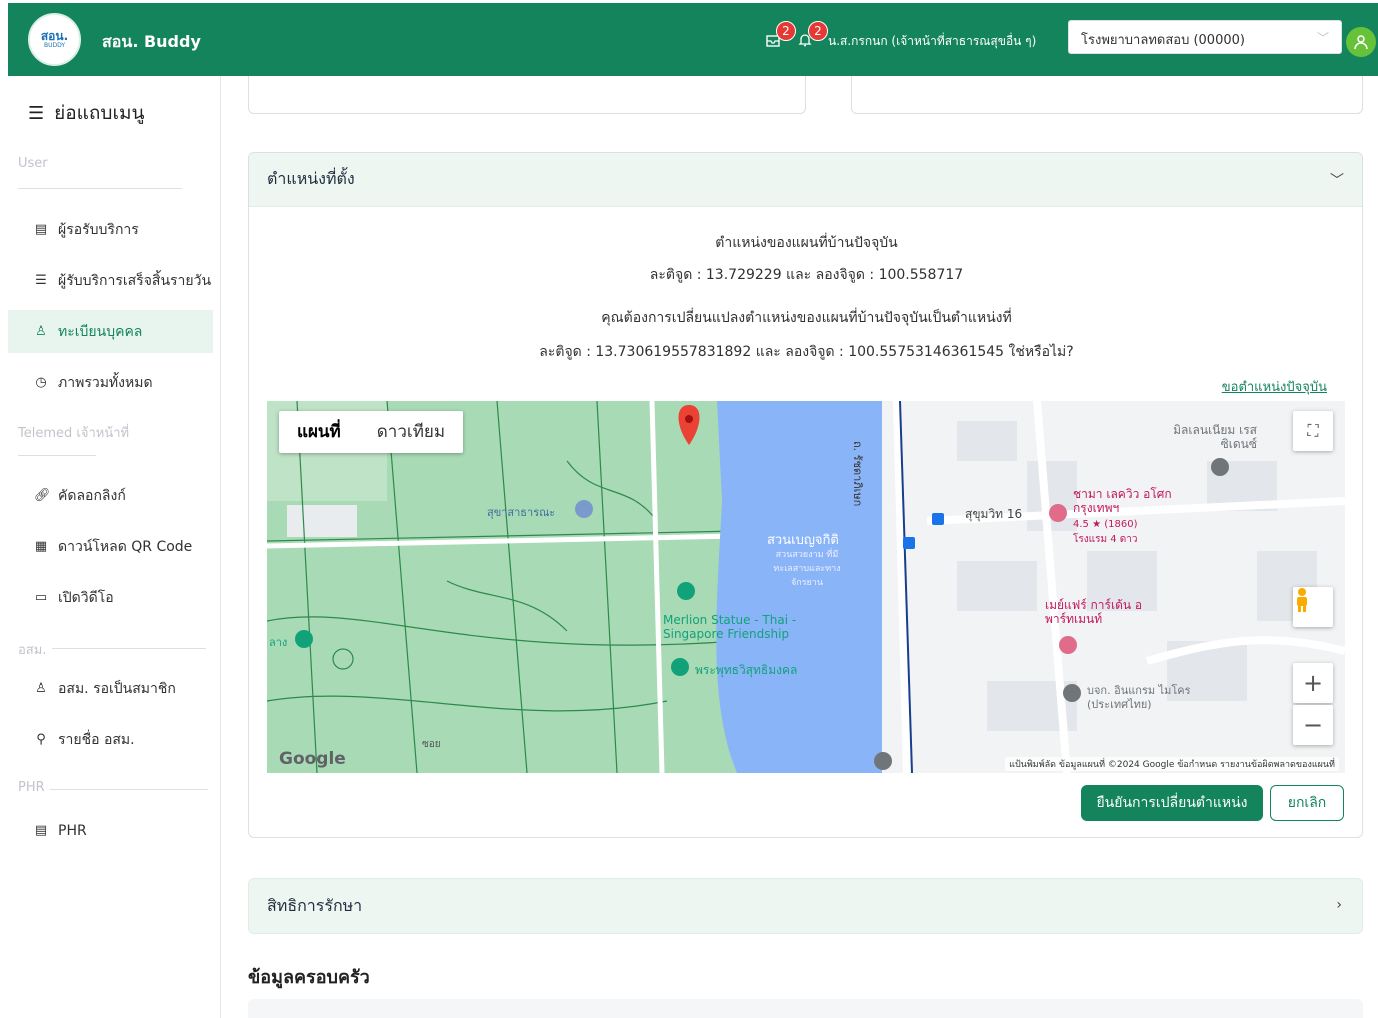  What do you see at coordinates (36, 113) in the screenshot?
I see `menu-fold-icon: ☰` at bounding box center [36, 113].